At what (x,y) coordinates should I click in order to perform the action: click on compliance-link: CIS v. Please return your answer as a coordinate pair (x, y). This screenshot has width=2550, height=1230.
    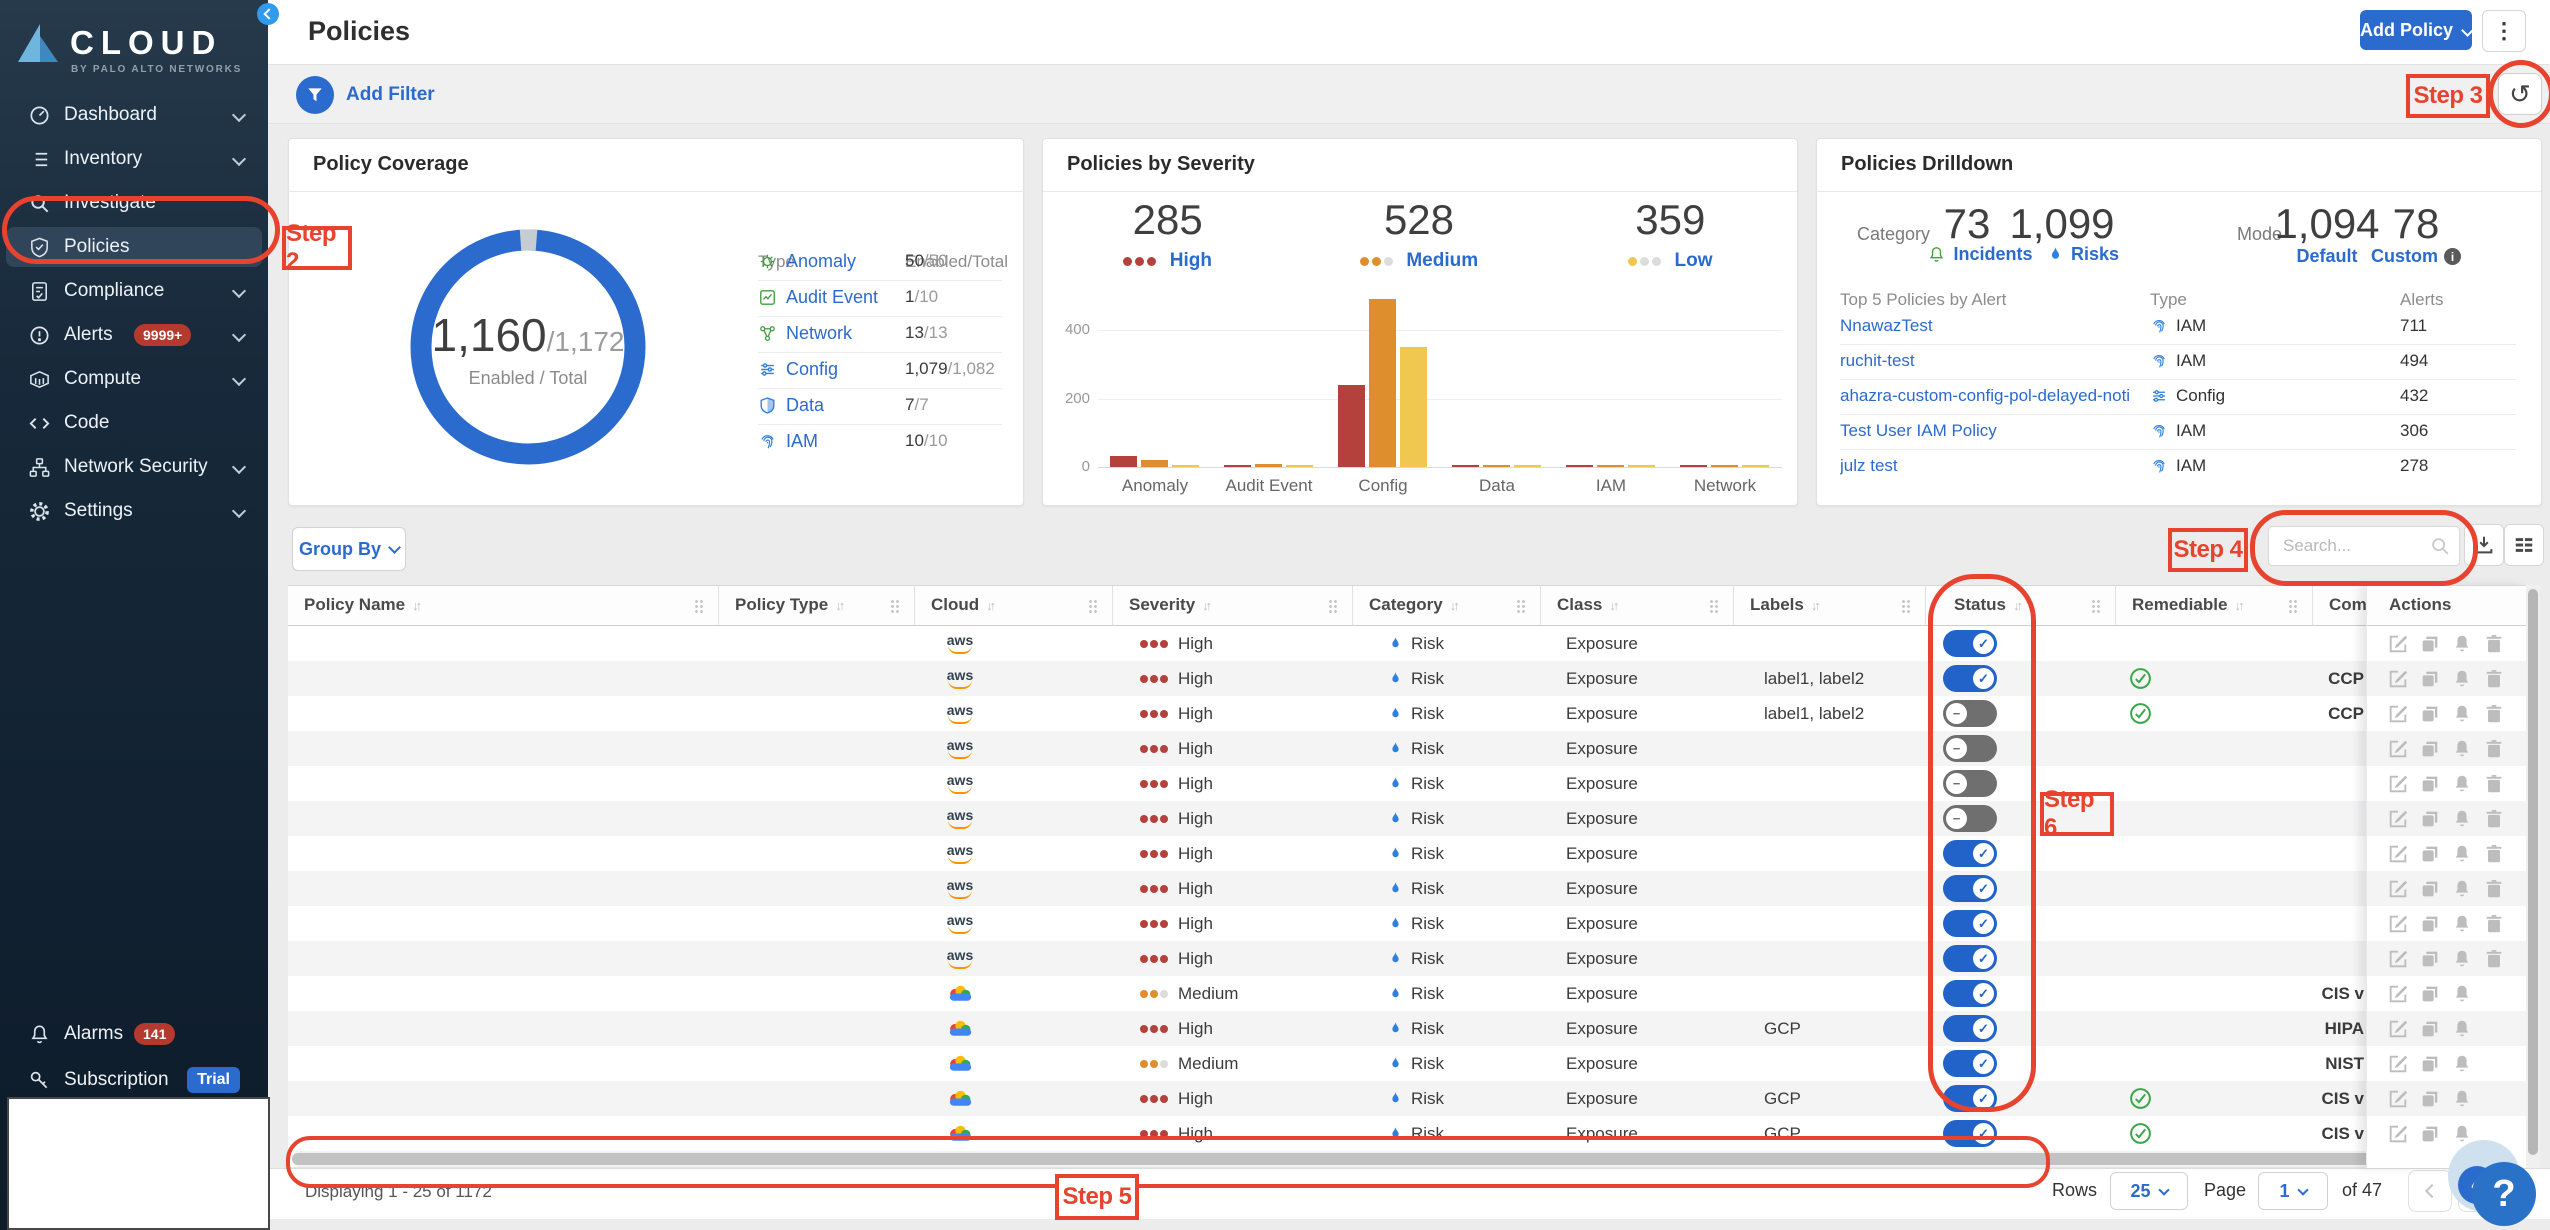
    Looking at the image, I should click on (2321, 1133).